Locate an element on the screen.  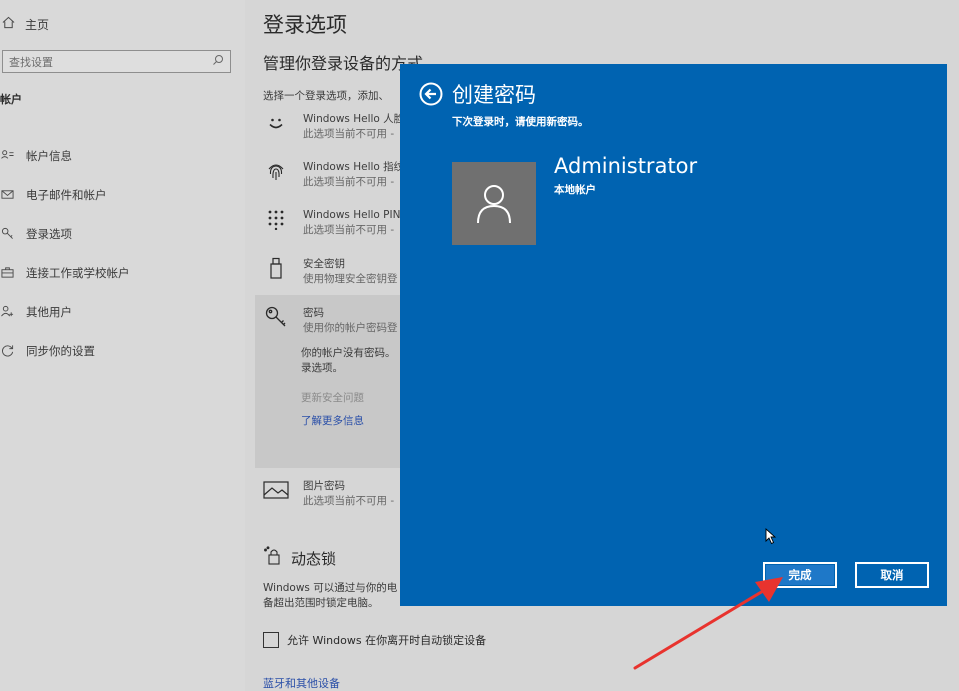
dynamic-lock-desc-line: 备超出范围时锁定电脑。 is located at coordinates (321, 603).